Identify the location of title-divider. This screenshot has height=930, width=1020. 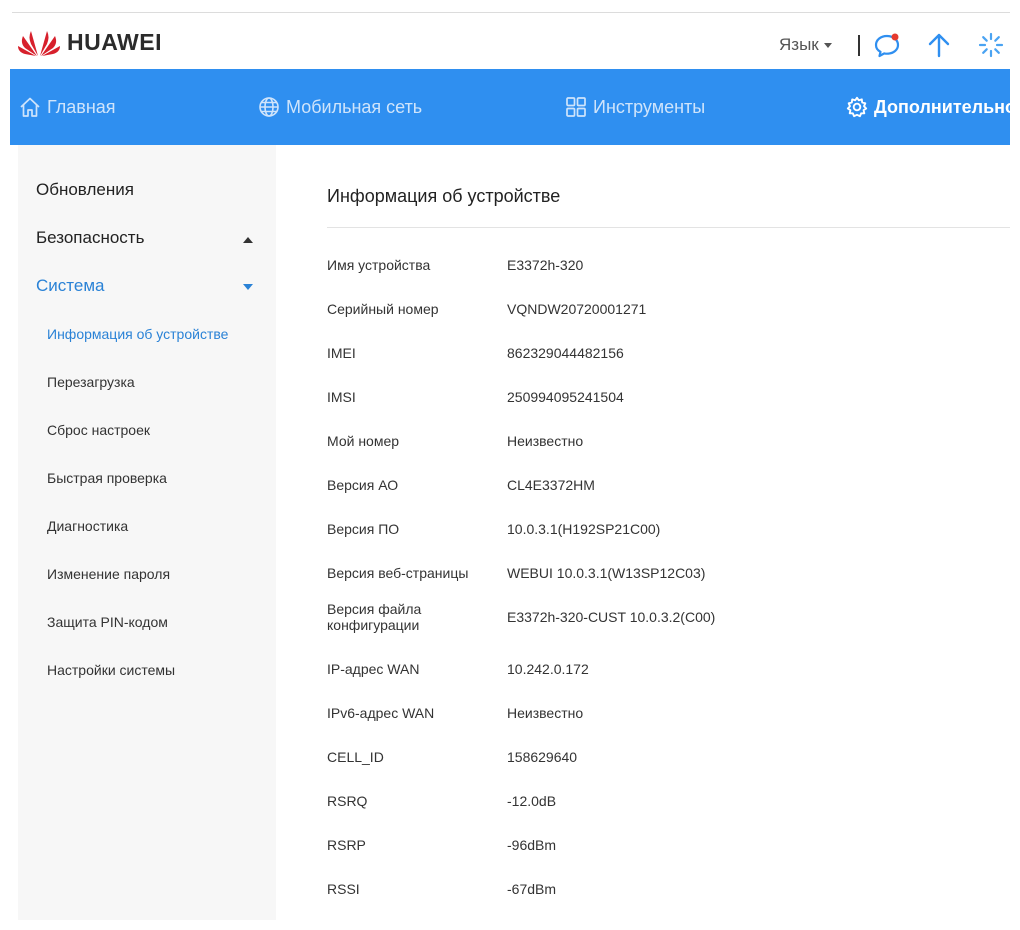
(668, 227).